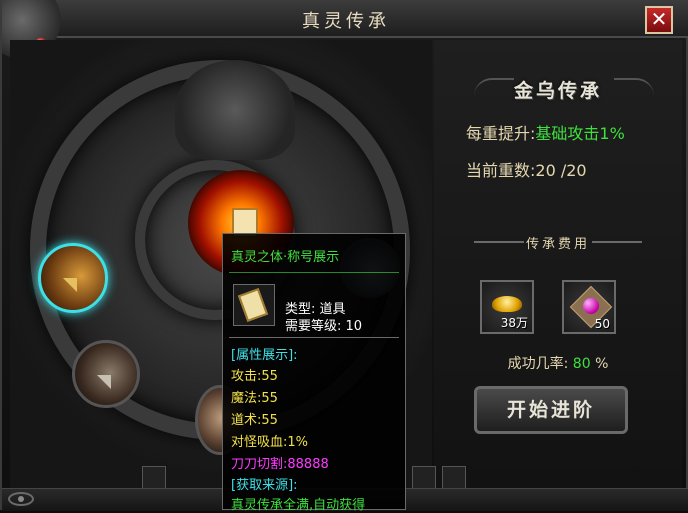 The width and height of the screenshot is (688, 513). What do you see at coordinates (264, 355) in the screenshot?
I see `tooltip-attr-header: [属性展示]:` at bounding box center [264, 355].